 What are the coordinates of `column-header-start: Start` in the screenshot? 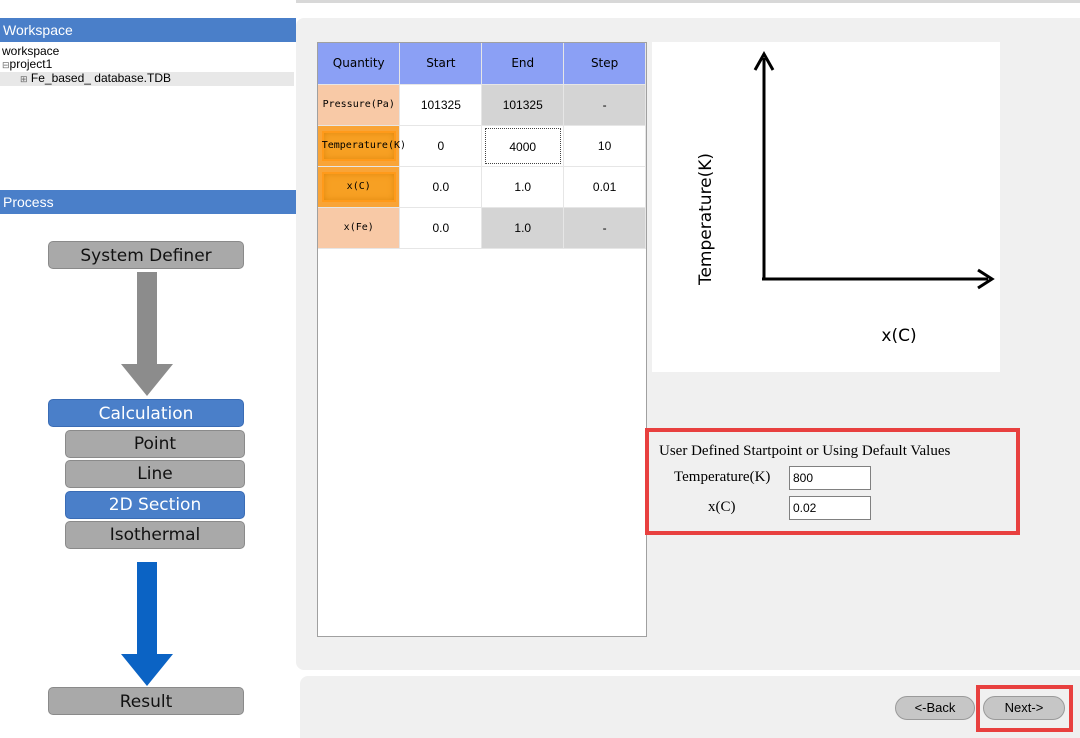 It's located at (441, 64).